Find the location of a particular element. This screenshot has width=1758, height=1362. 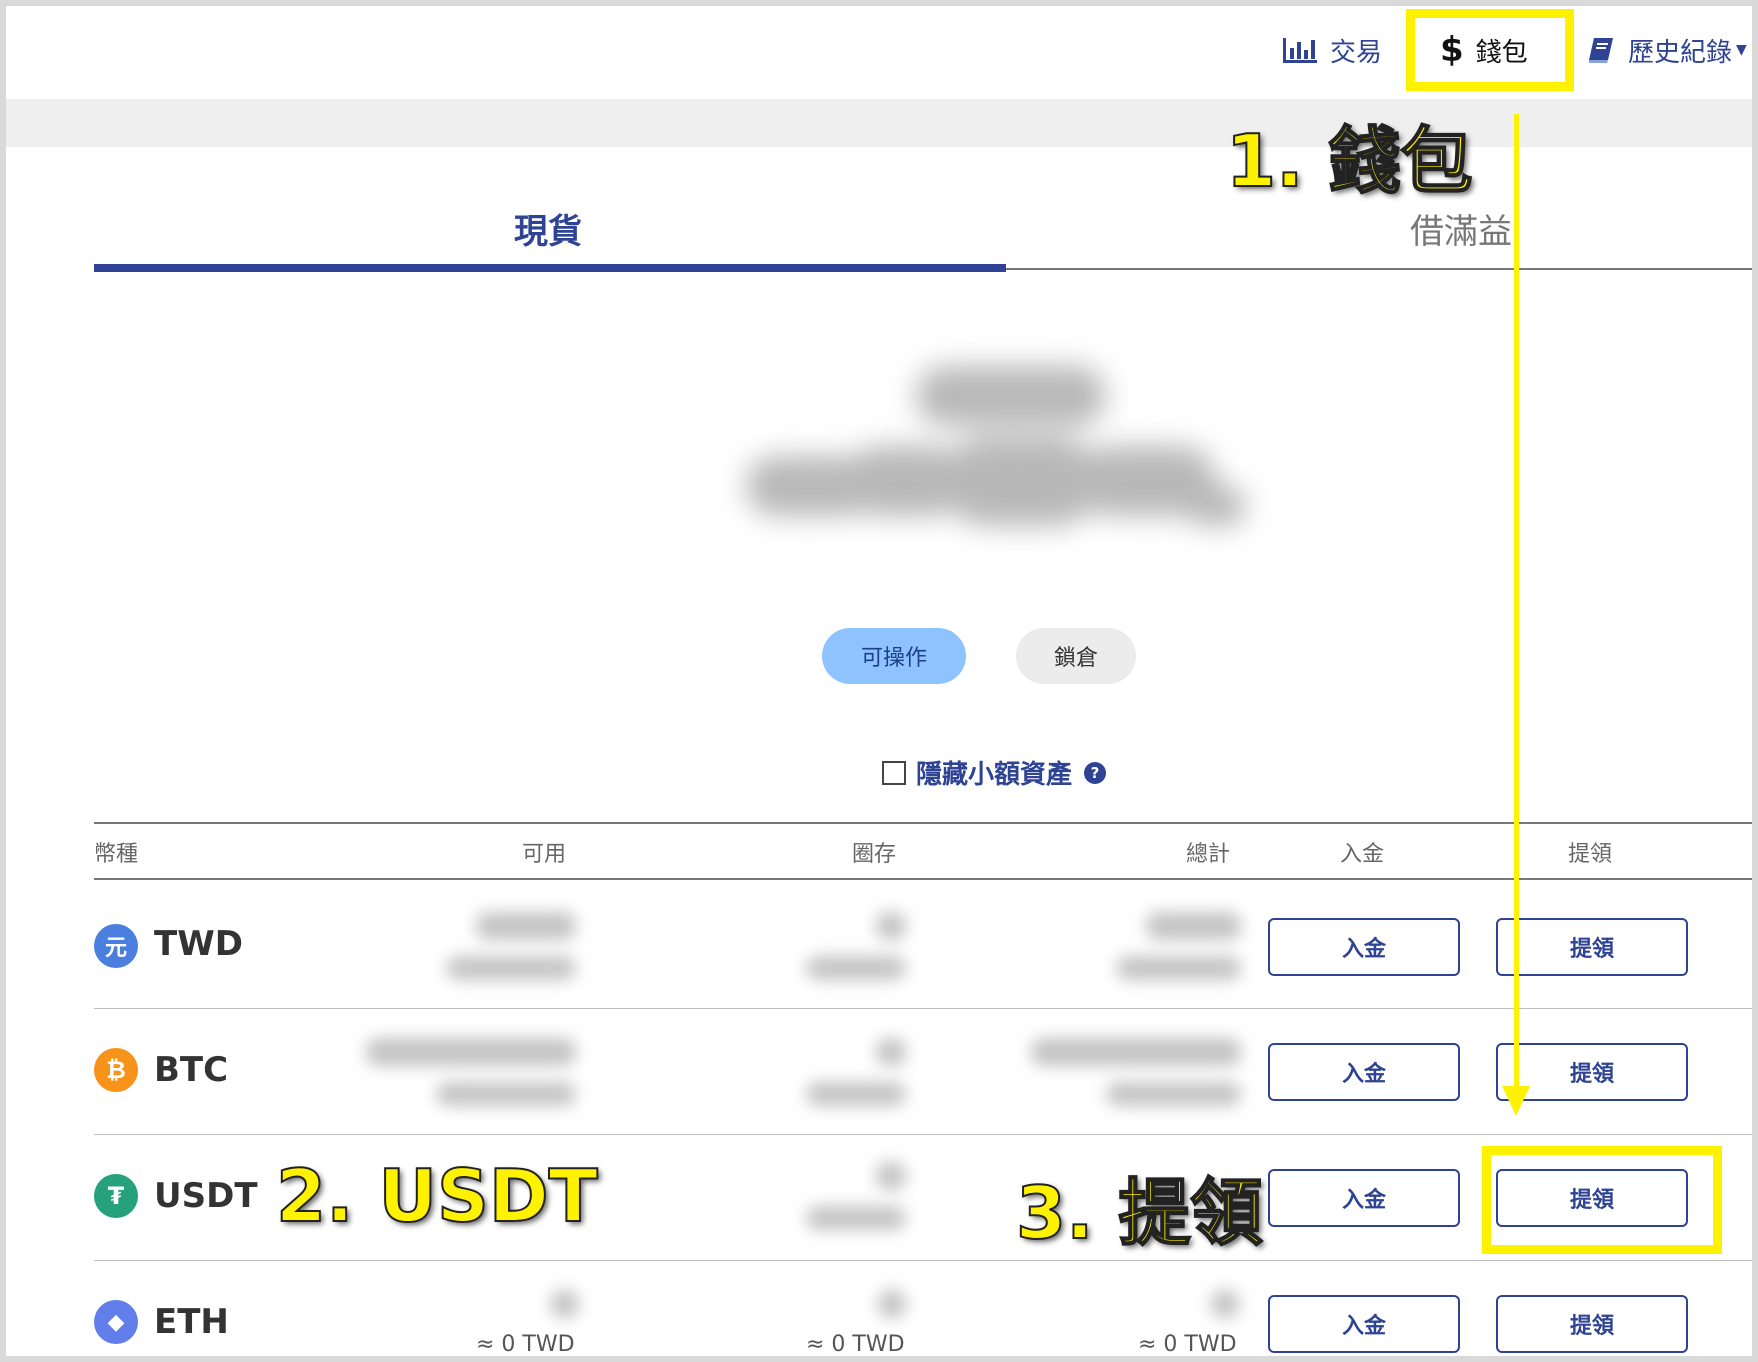

table-header-bottom-line is located at coordinates (923, 879).